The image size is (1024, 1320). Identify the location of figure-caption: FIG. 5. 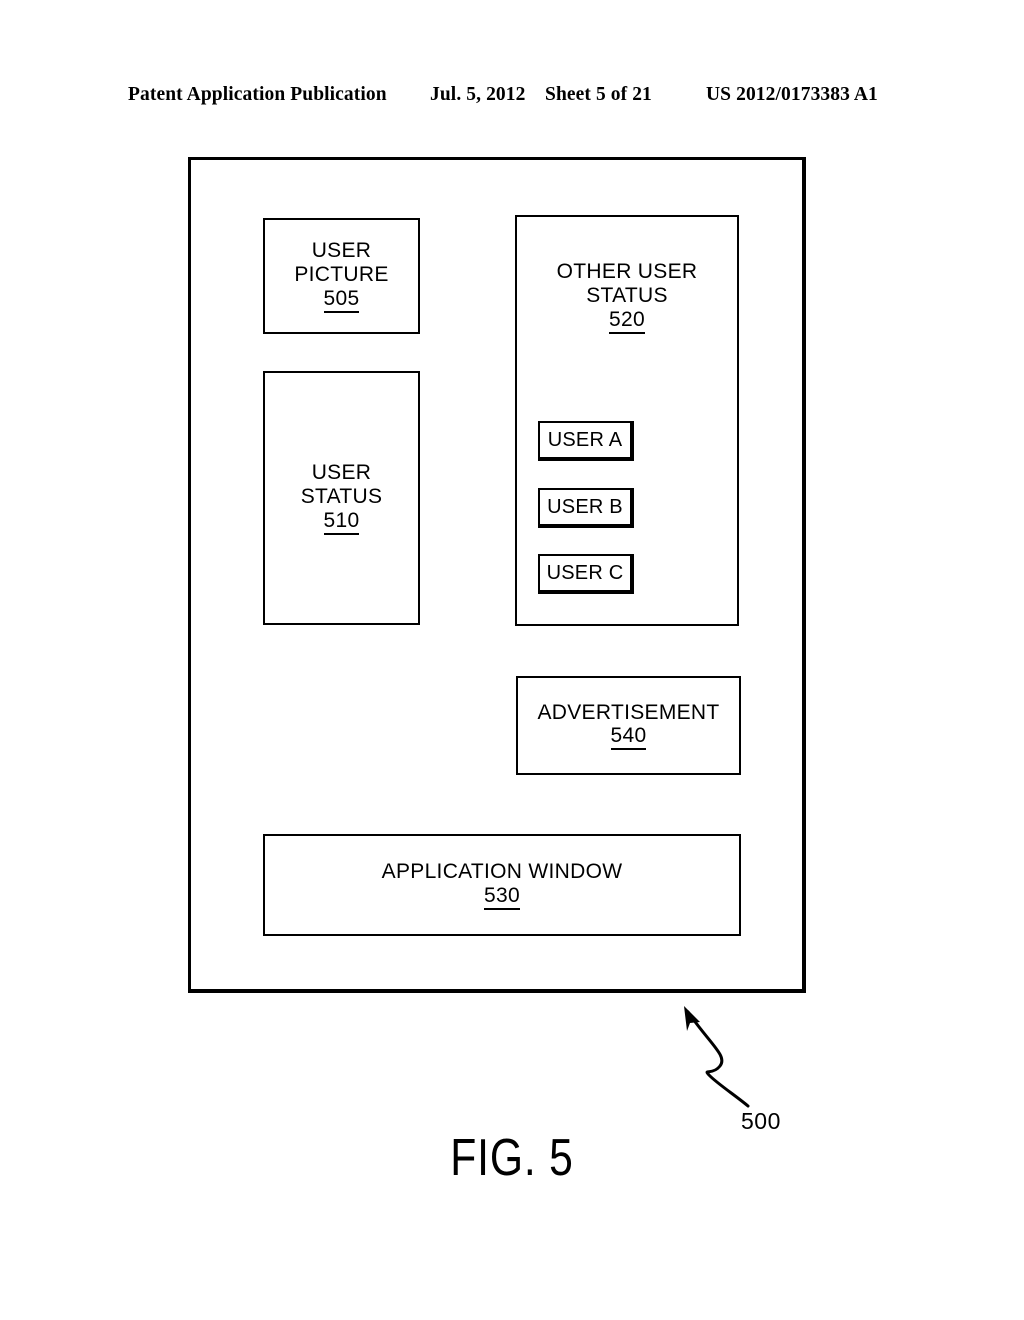
(512, 1158).